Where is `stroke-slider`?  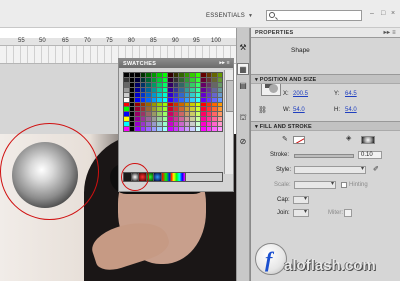 stroke-slider is located at coordinates (324, 156).